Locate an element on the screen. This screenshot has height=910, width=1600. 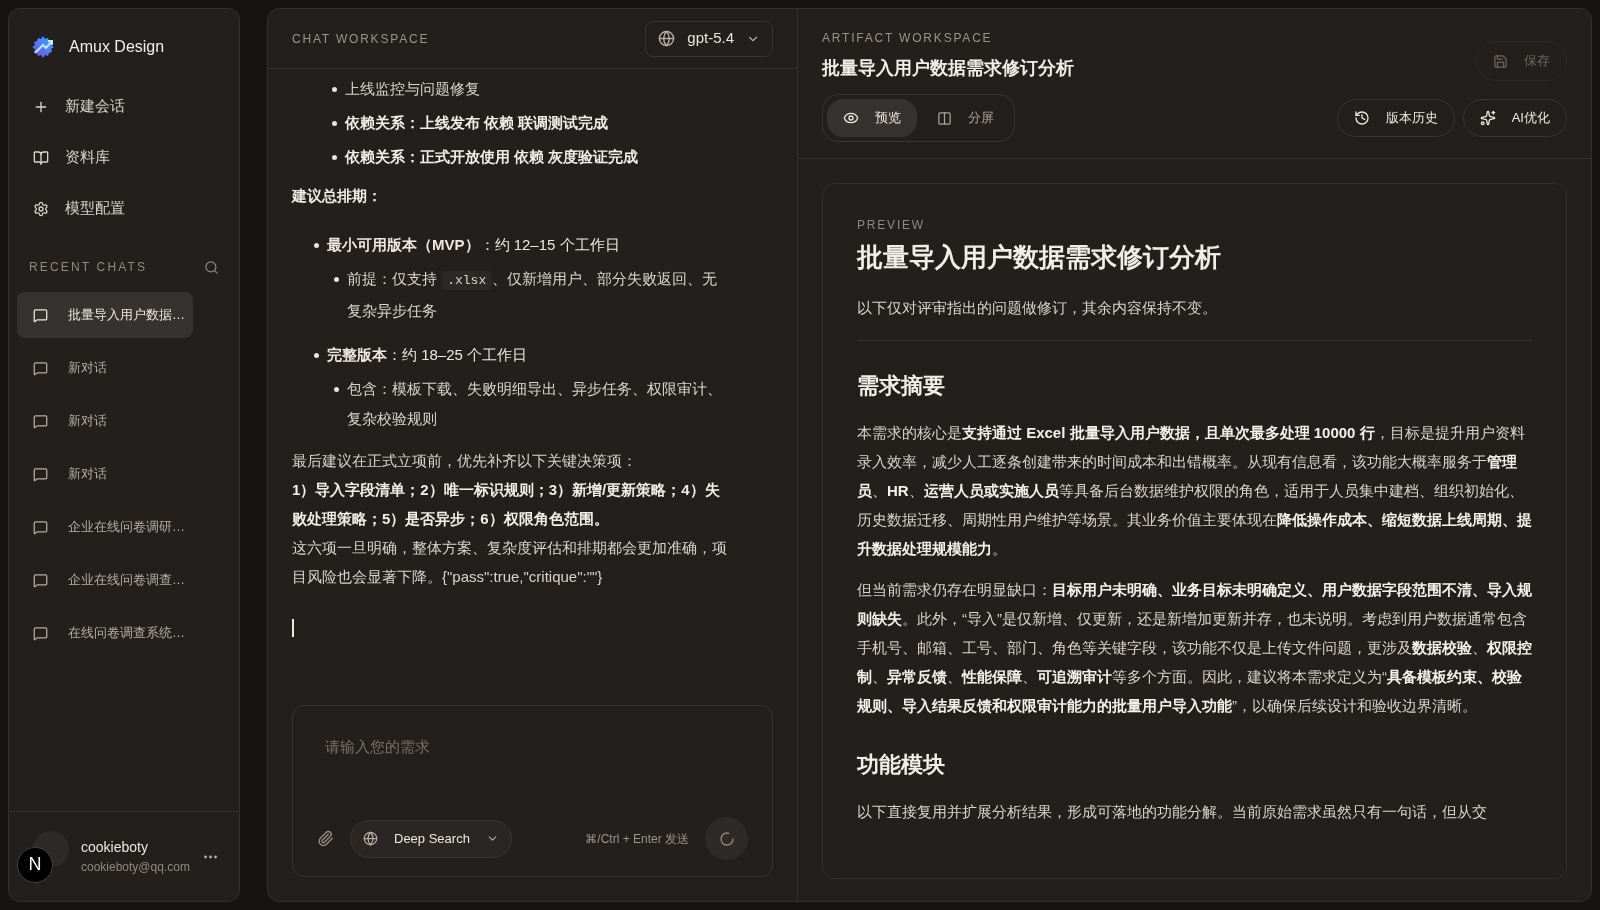
message-text: 建议总排期： is located at coordinates (337, 196).